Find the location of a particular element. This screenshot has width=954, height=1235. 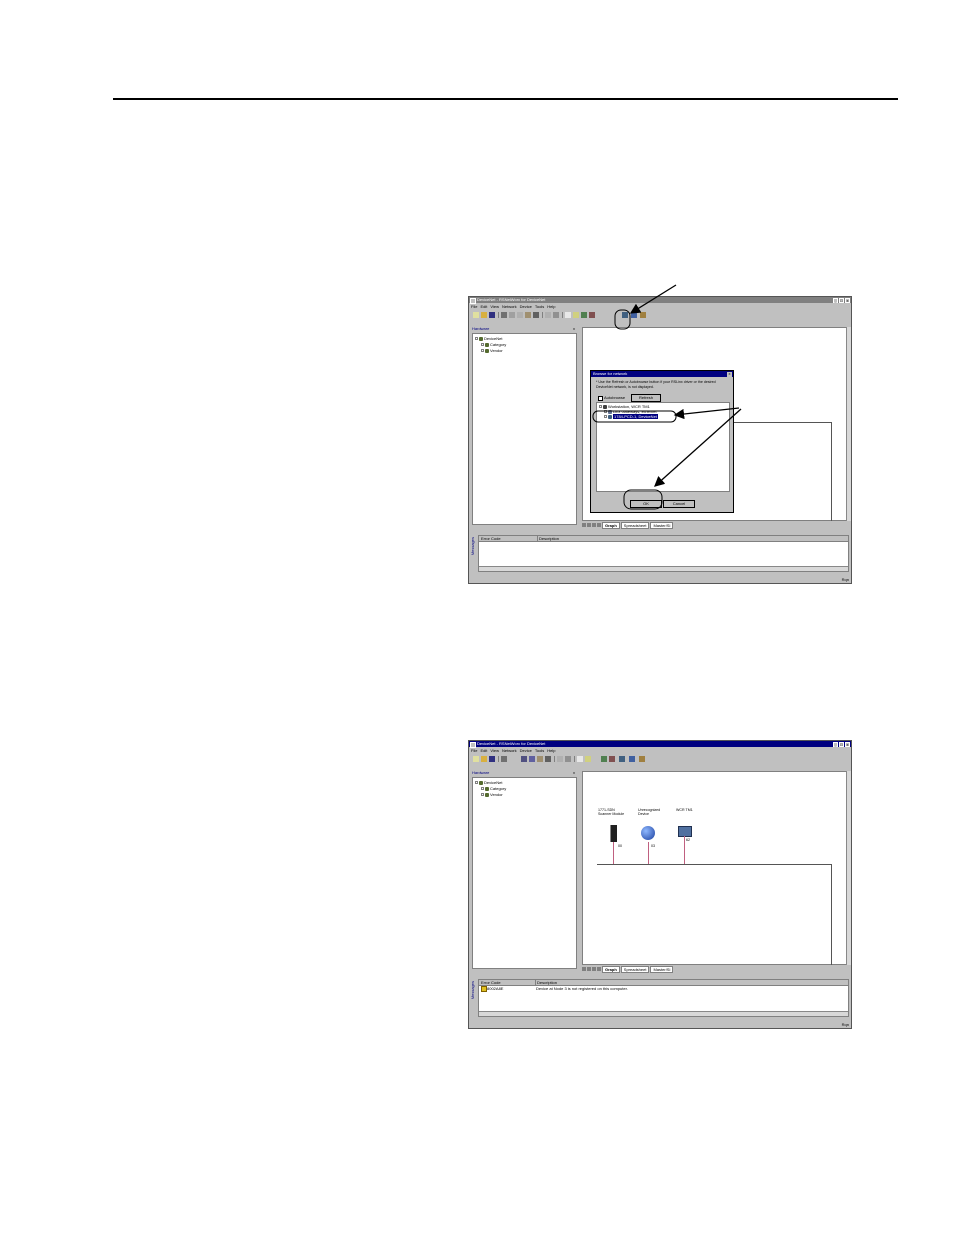

autobrowse-checkbox is located at coordinates (600, 398).